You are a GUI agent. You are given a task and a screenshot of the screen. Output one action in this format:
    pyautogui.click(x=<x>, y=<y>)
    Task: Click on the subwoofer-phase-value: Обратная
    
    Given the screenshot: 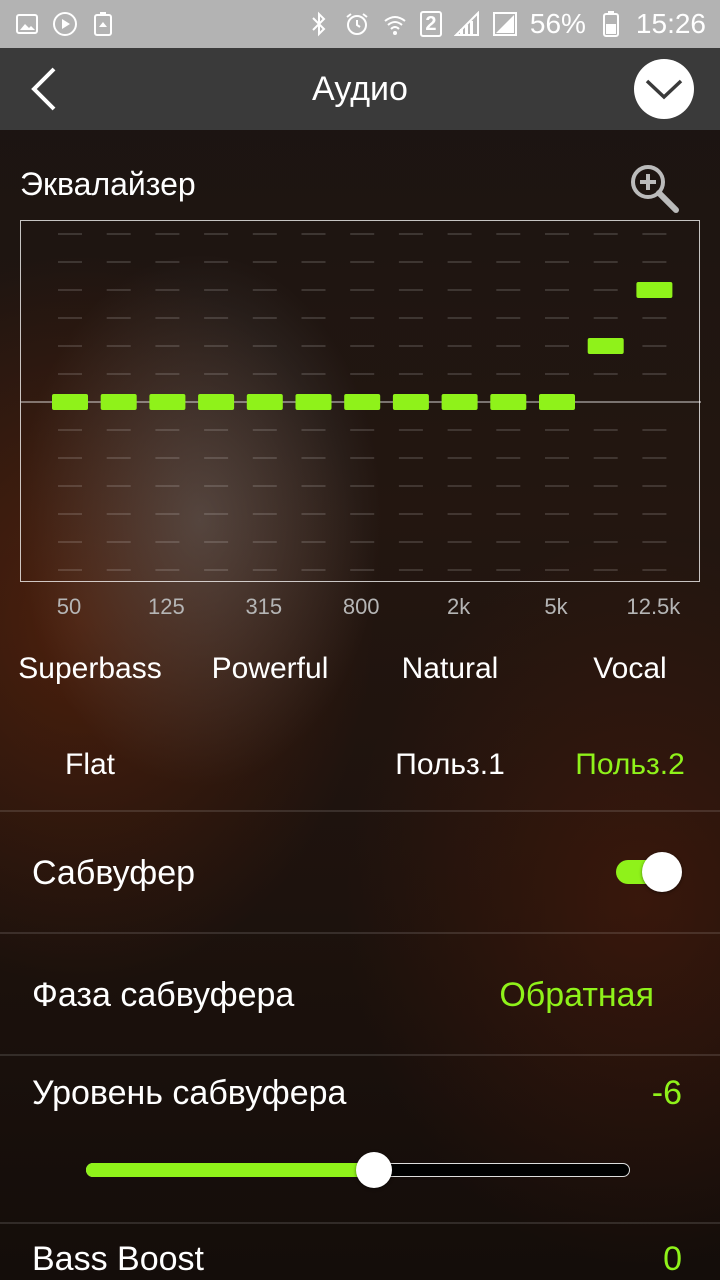 What is the action you would take?
    pyautogui.click(x=576, y=995)
    